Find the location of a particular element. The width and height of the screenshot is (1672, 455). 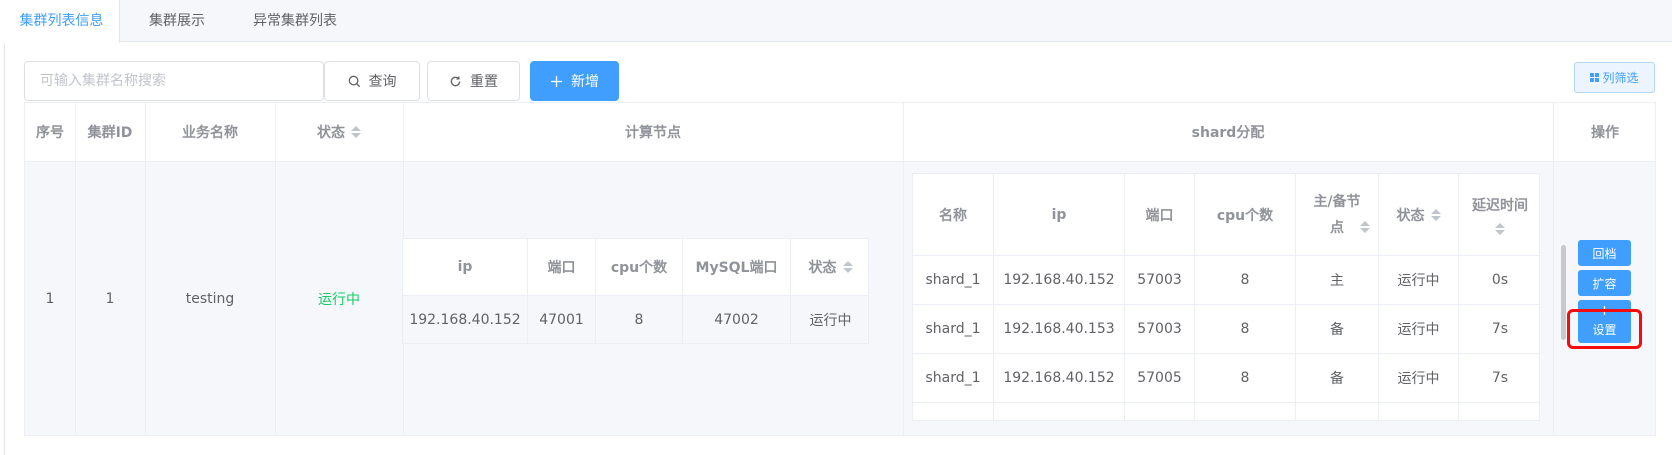

compute-cell-mysql-port: 47002 is located at coordinates (737, 319).